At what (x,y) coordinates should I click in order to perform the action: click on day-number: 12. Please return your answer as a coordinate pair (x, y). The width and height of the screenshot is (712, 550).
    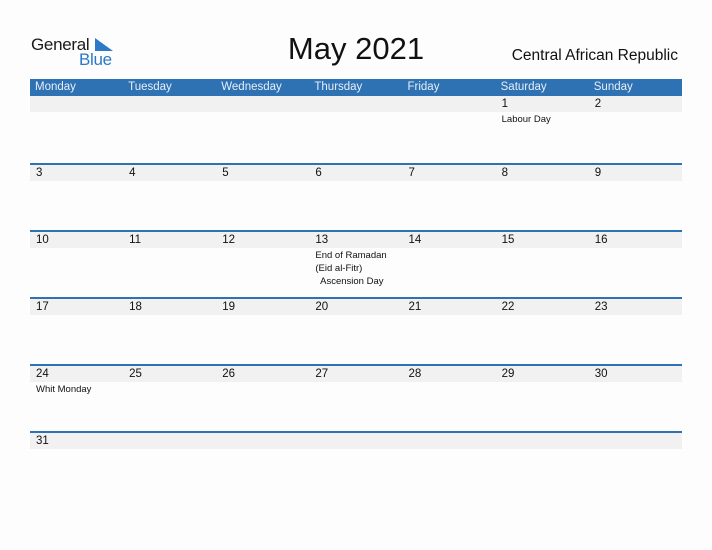
    Looking at the image, I should click on (229, 239).